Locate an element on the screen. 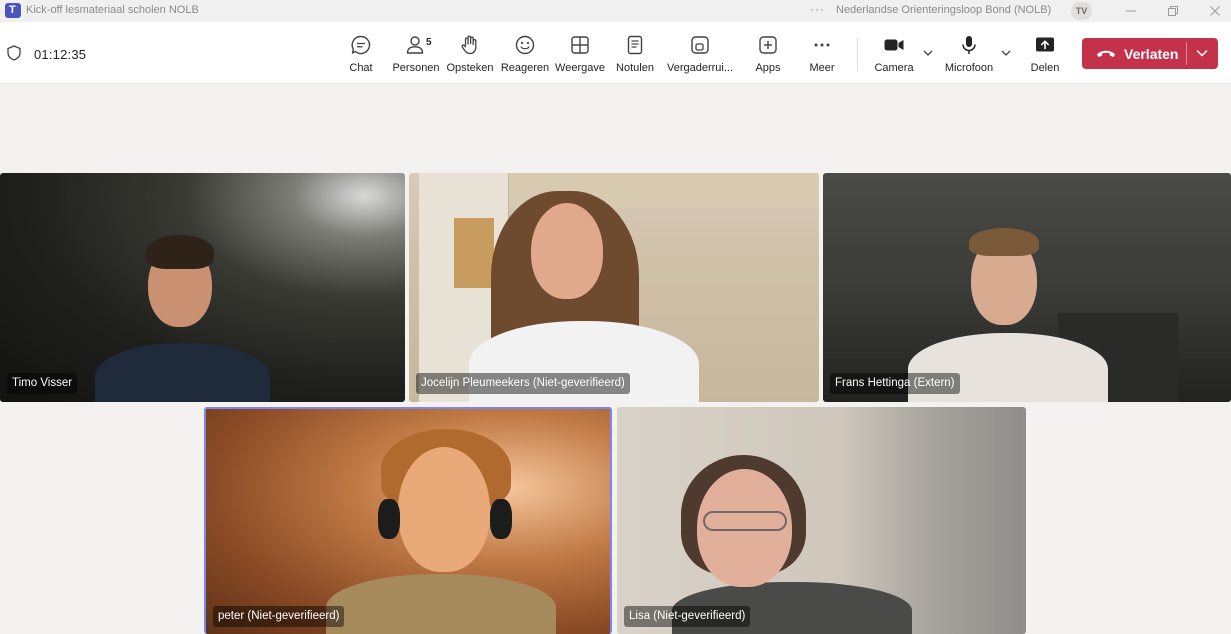 The image size is (1231, 634). camera-label: Camera is located at coordinates (894, 68).